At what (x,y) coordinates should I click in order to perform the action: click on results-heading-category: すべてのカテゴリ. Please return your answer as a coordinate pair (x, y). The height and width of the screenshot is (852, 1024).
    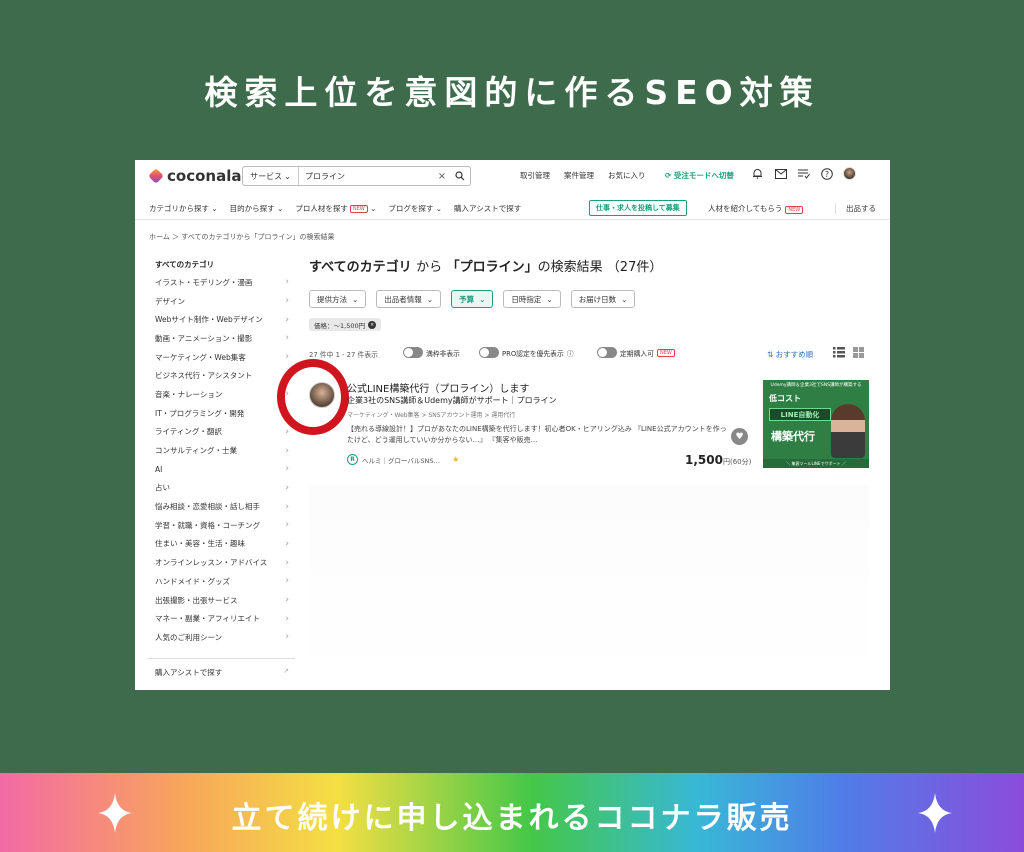
    Looking at the image, I should click on (360, 267).